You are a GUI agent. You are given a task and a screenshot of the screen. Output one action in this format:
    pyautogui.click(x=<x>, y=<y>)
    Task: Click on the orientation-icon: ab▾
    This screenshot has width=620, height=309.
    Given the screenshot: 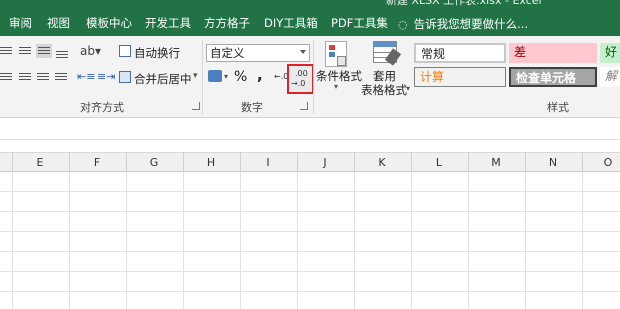 What is the action you would take?
    pyautogui.click(x=90, y=51)
    